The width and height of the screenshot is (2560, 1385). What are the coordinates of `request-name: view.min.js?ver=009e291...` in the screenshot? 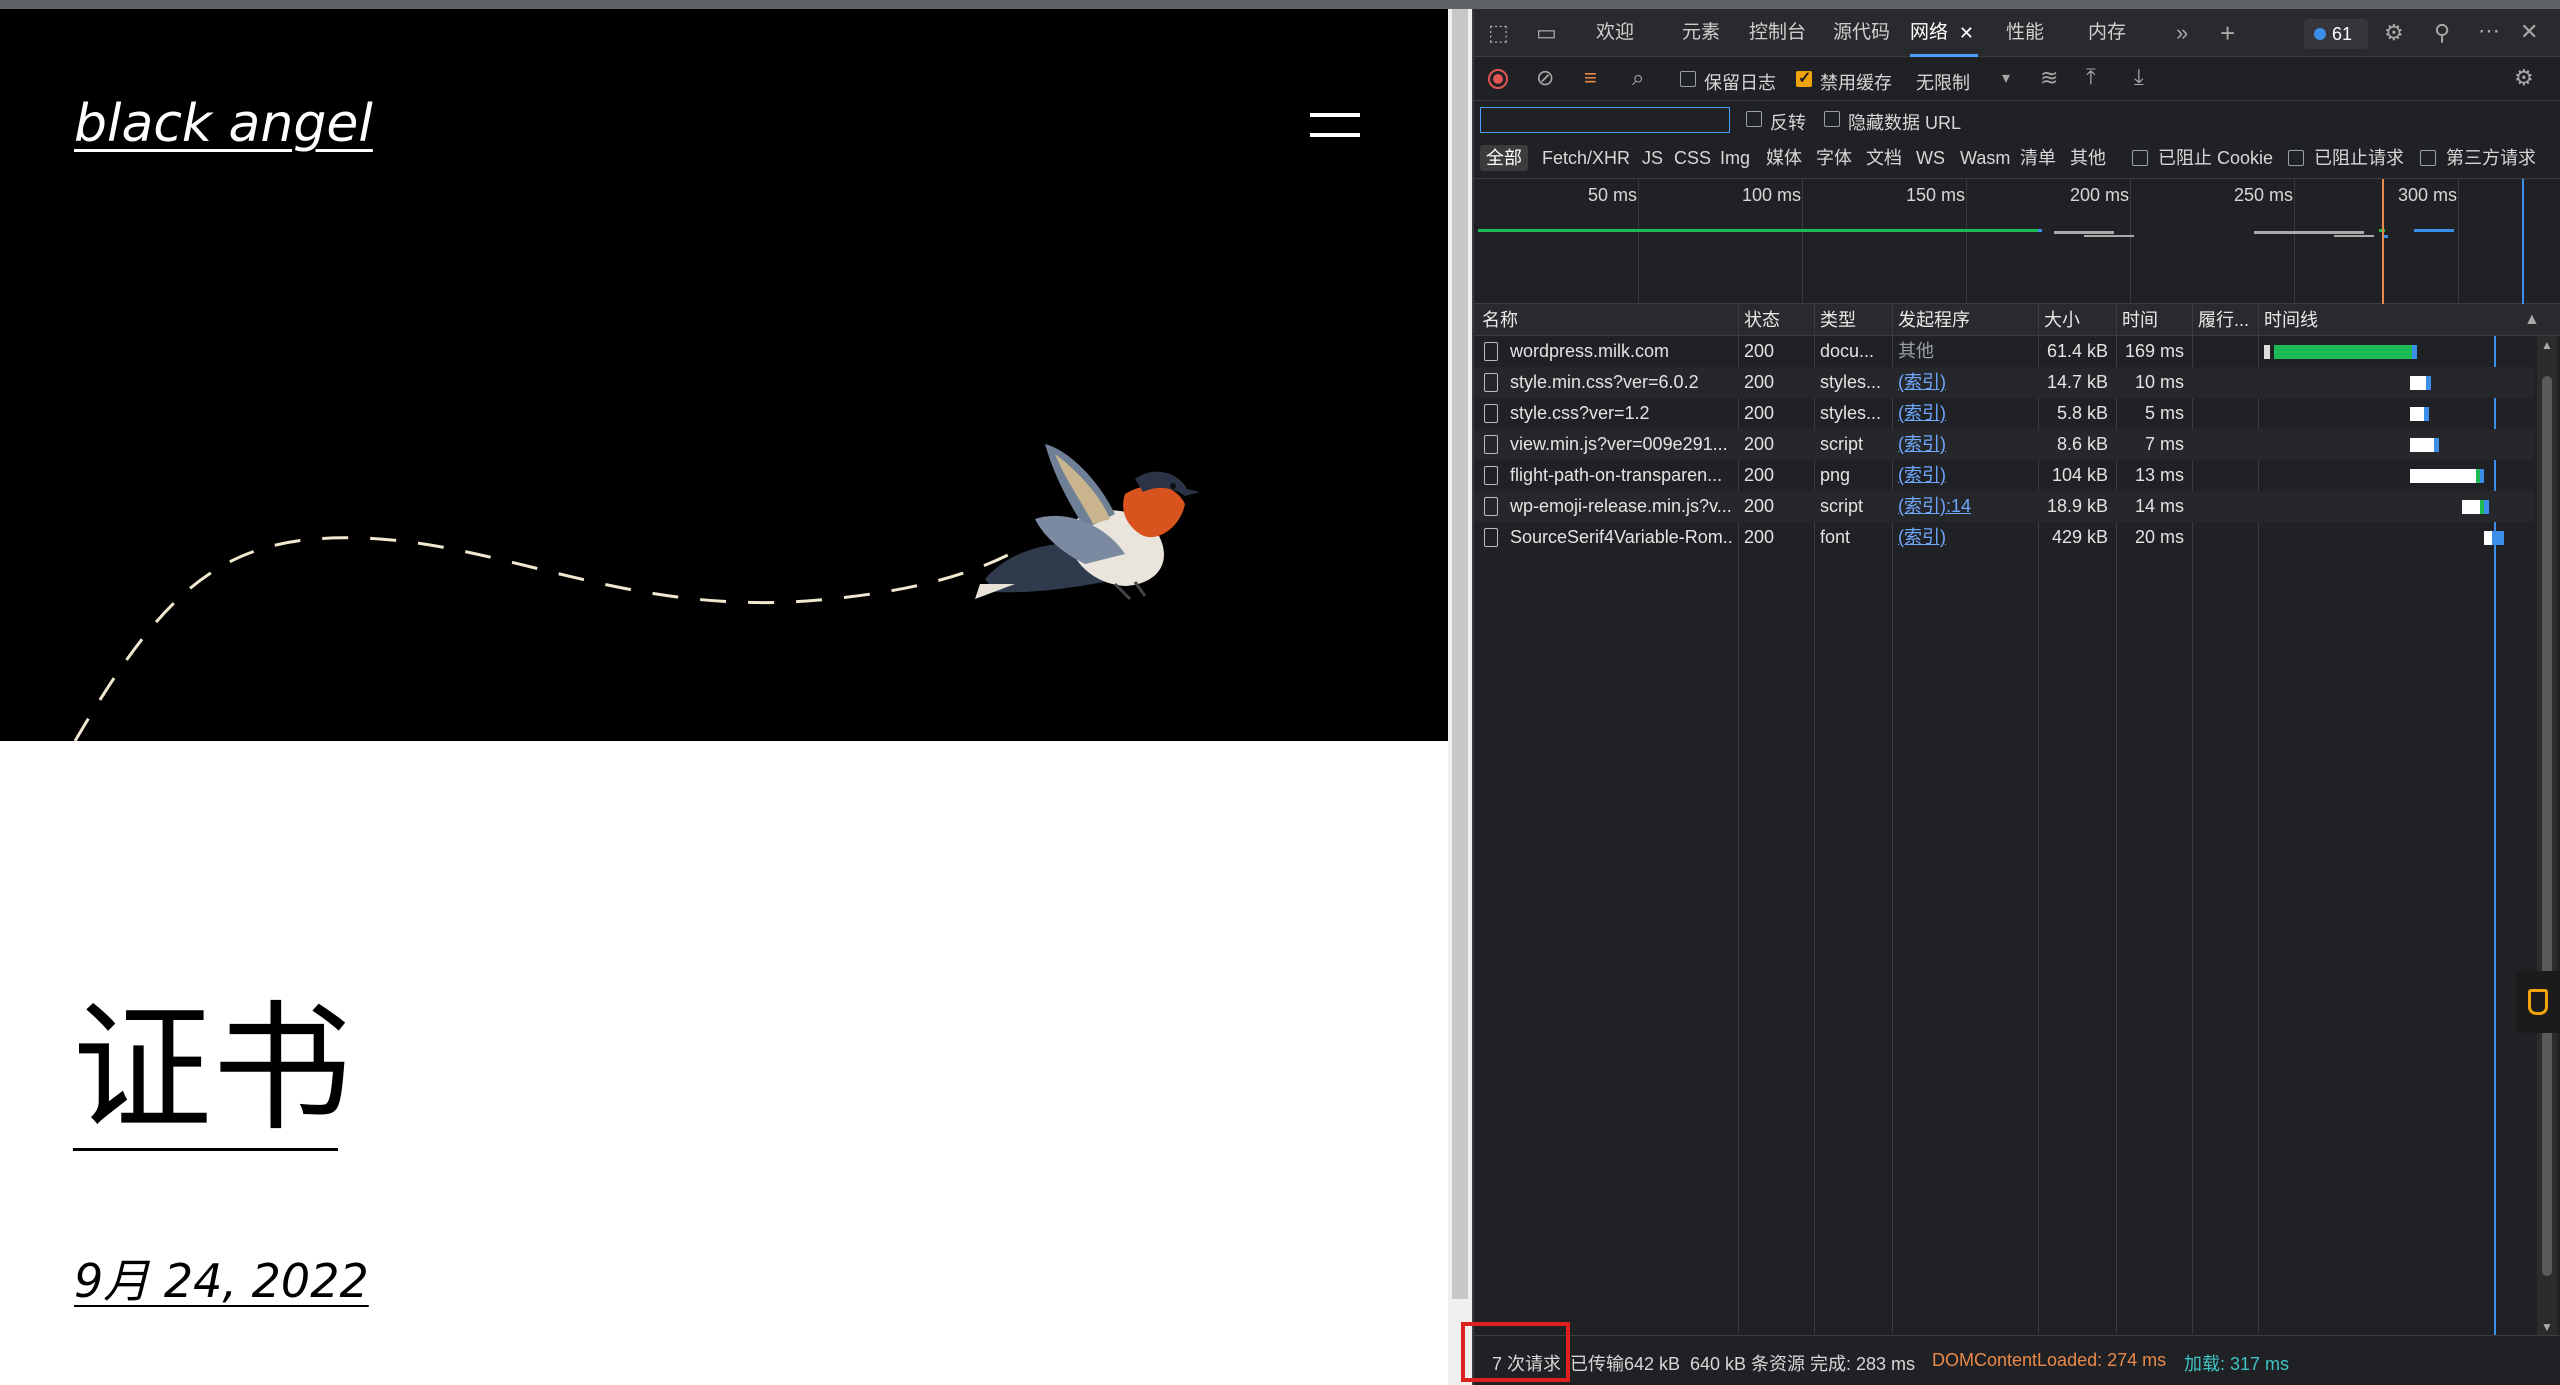 It's located at (1619, 444).